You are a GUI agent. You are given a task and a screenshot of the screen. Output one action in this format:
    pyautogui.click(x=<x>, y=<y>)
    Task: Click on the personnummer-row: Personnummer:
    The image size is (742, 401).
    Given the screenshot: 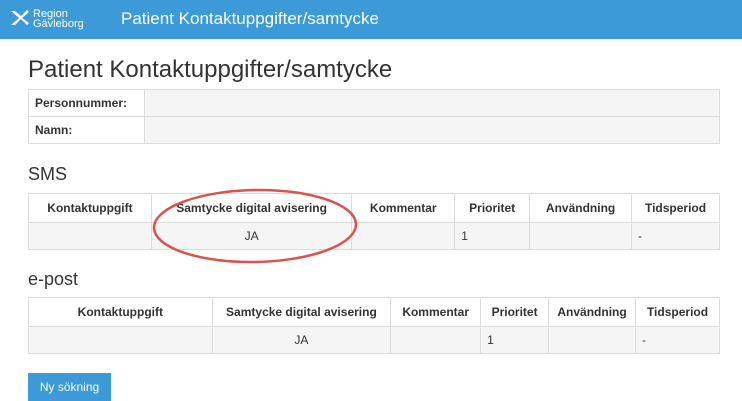 What is the action you would take?
    pyautogui.click(x=374, y=103)
    